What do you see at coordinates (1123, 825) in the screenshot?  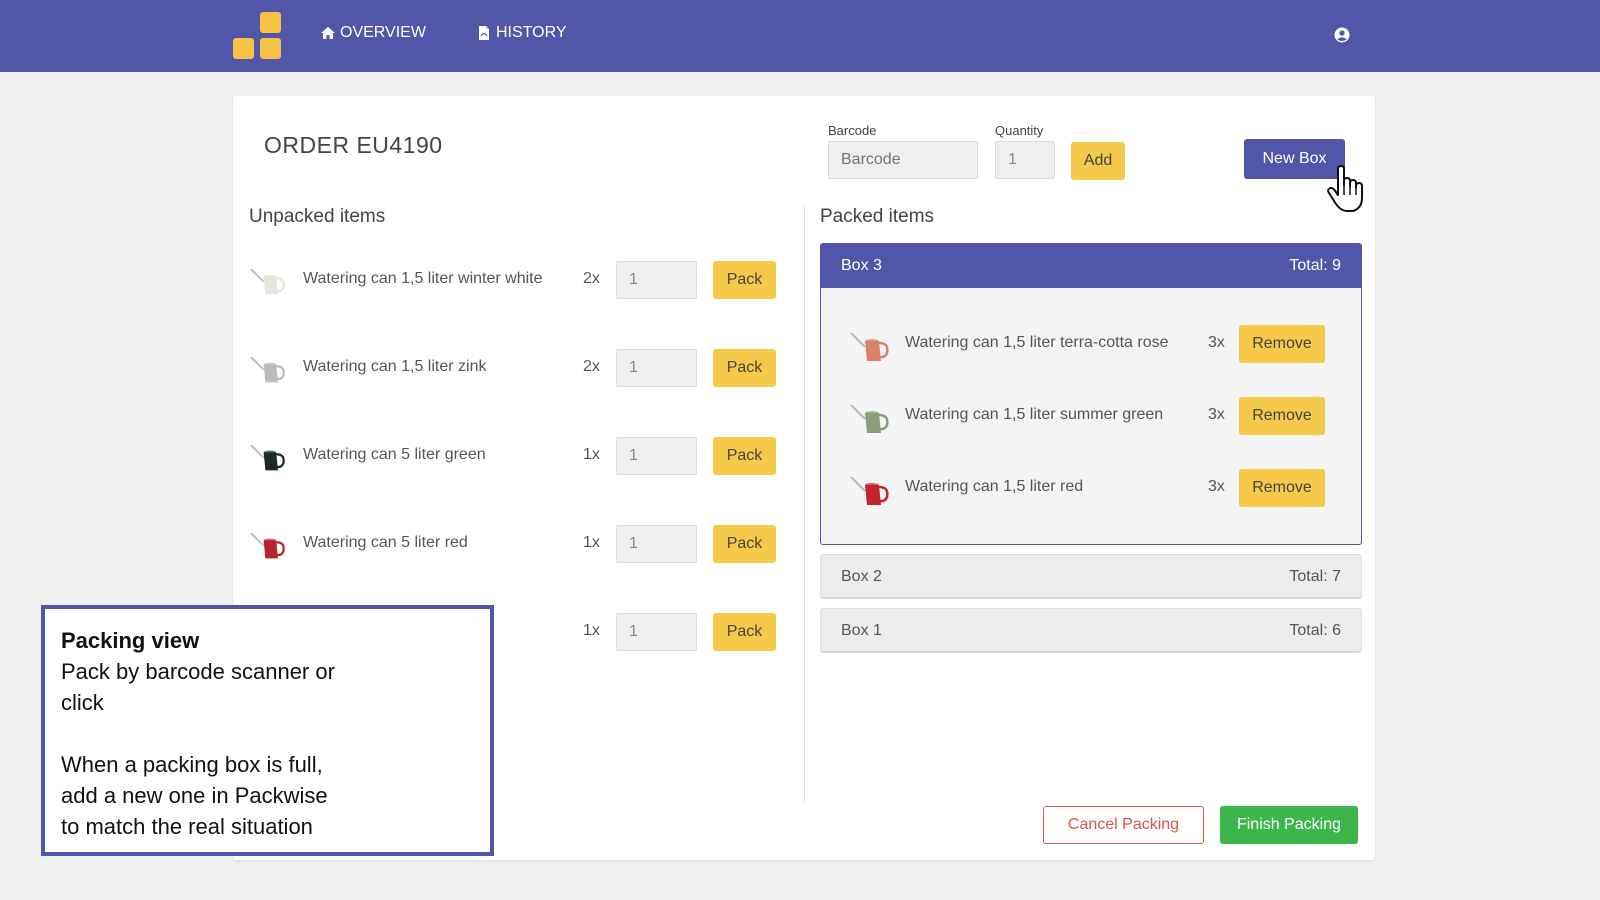 I see `cancel-packing-button: Cancel Packing` at bounding box center [1123, 825].